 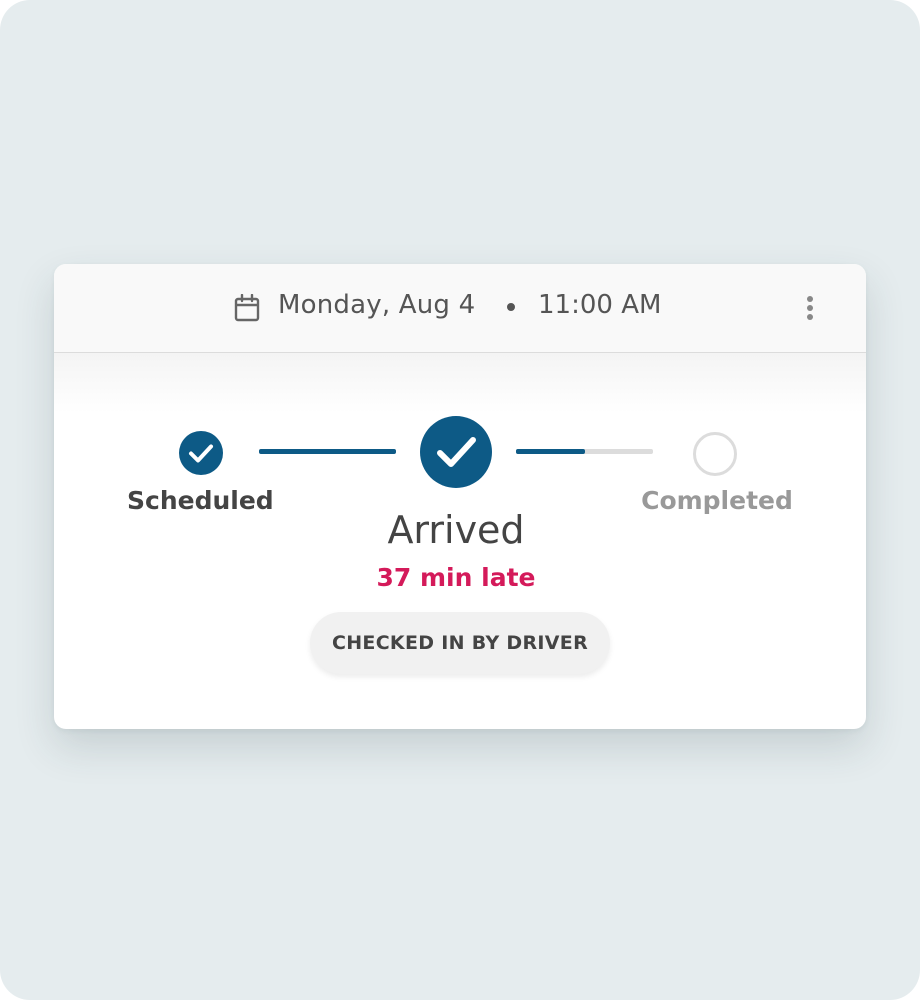 I want to click on step-completed-empty-circle-icon, so click(x=715, y=454).